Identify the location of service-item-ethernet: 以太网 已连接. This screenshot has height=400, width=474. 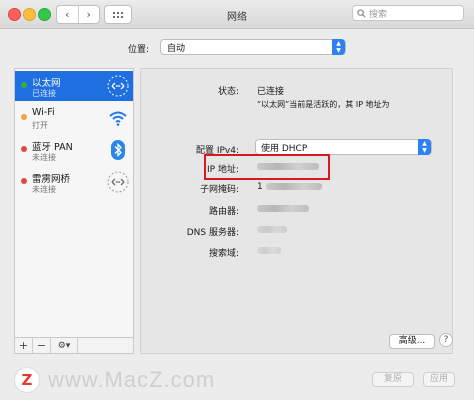
(74, 86).